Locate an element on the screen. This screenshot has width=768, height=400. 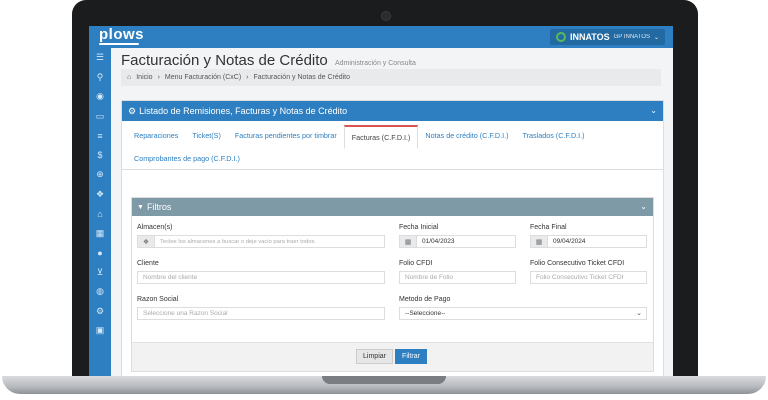
folio-ticket-label: Folio Consecutivo Ticket CFDI is located at coordinates (577, 263).